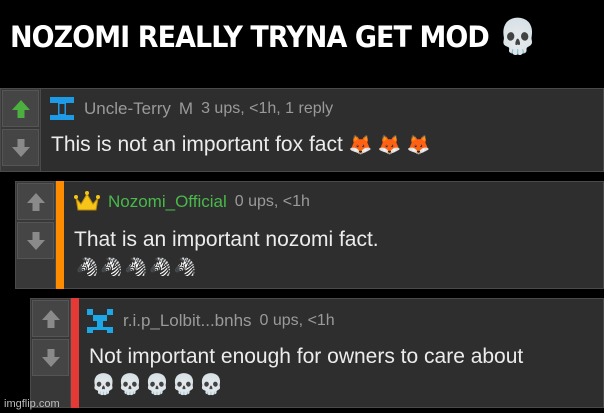  I want to click on comment-header: Uncle-Terry M 3 ups, <1h, 1 reply, so click(190, 109).